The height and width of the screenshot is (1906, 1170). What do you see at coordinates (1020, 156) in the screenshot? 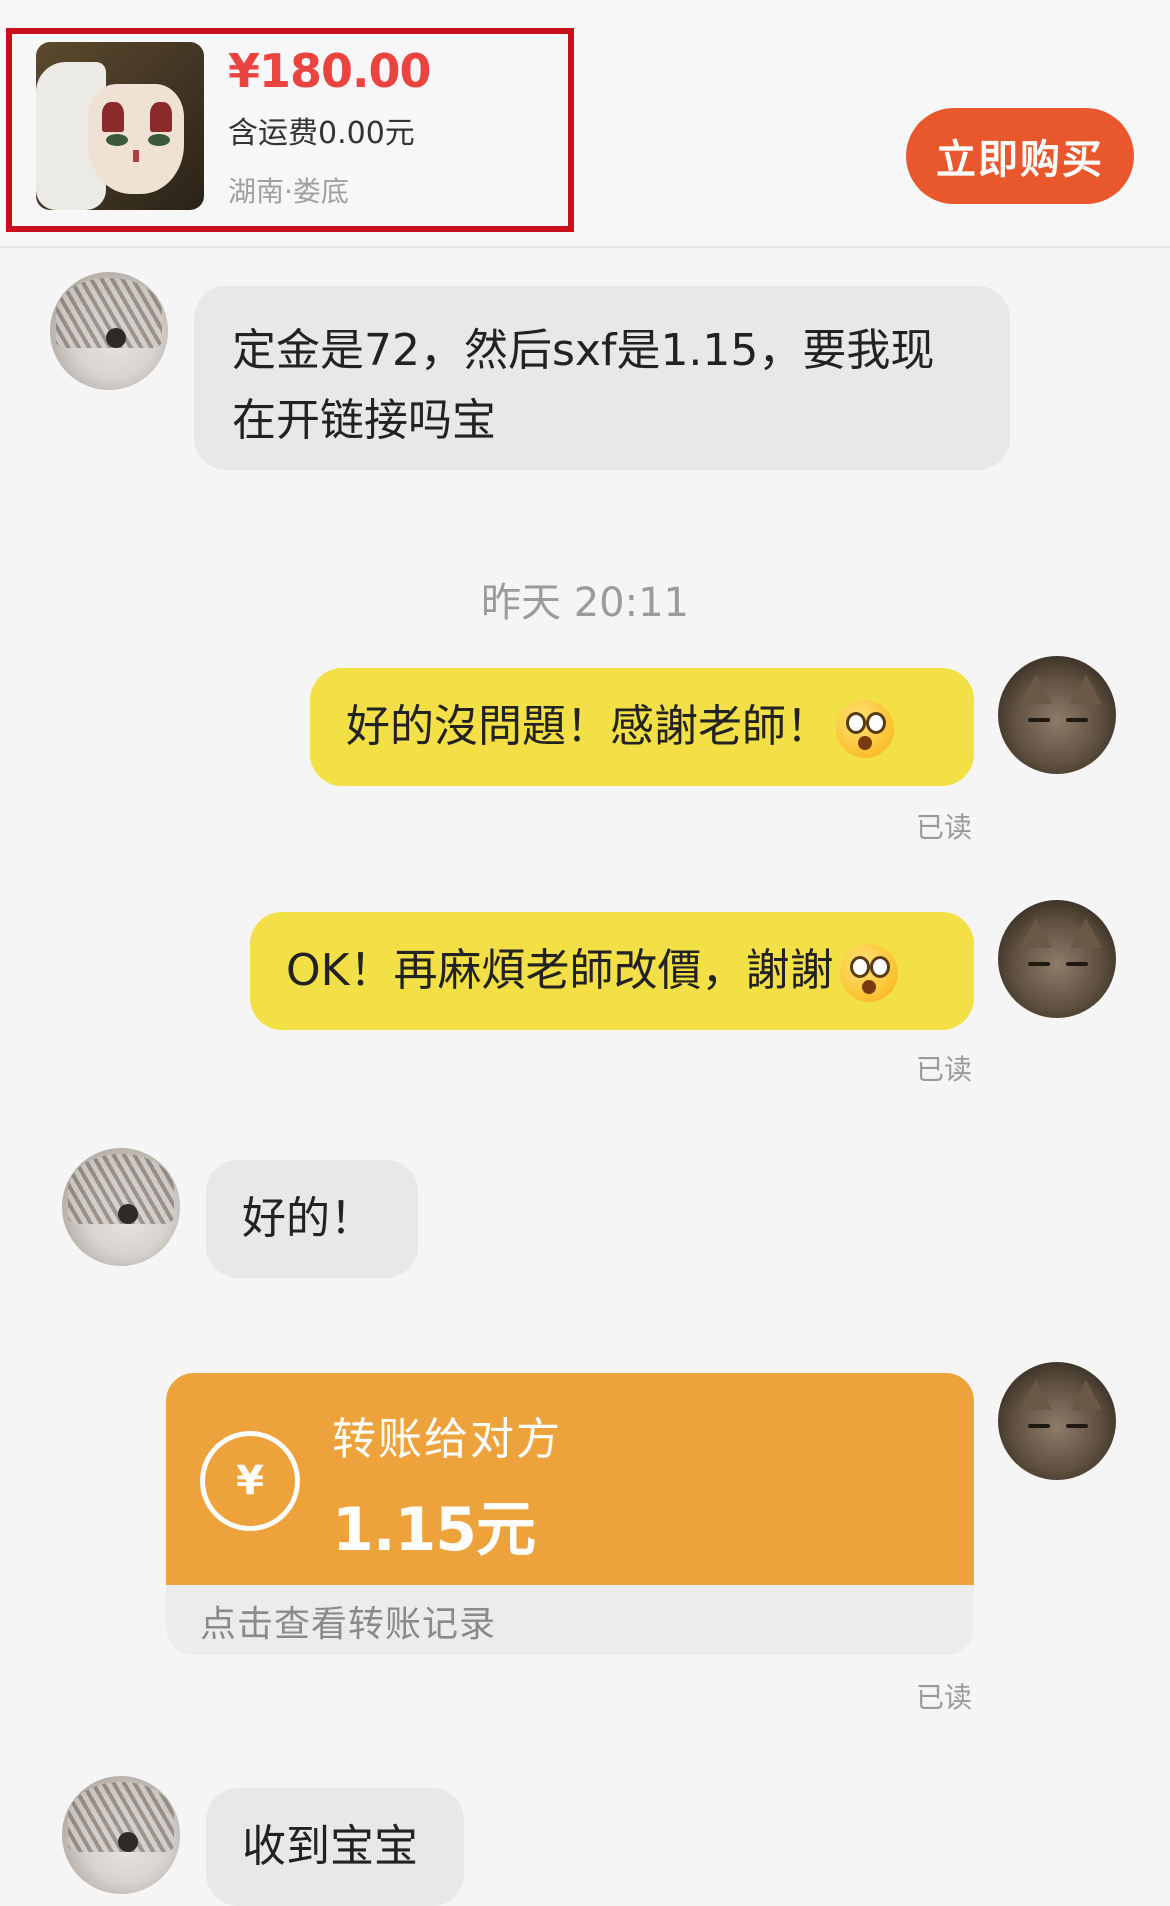
I see `buy-now-button: 立即购买` at bounding box center [1020, 156].